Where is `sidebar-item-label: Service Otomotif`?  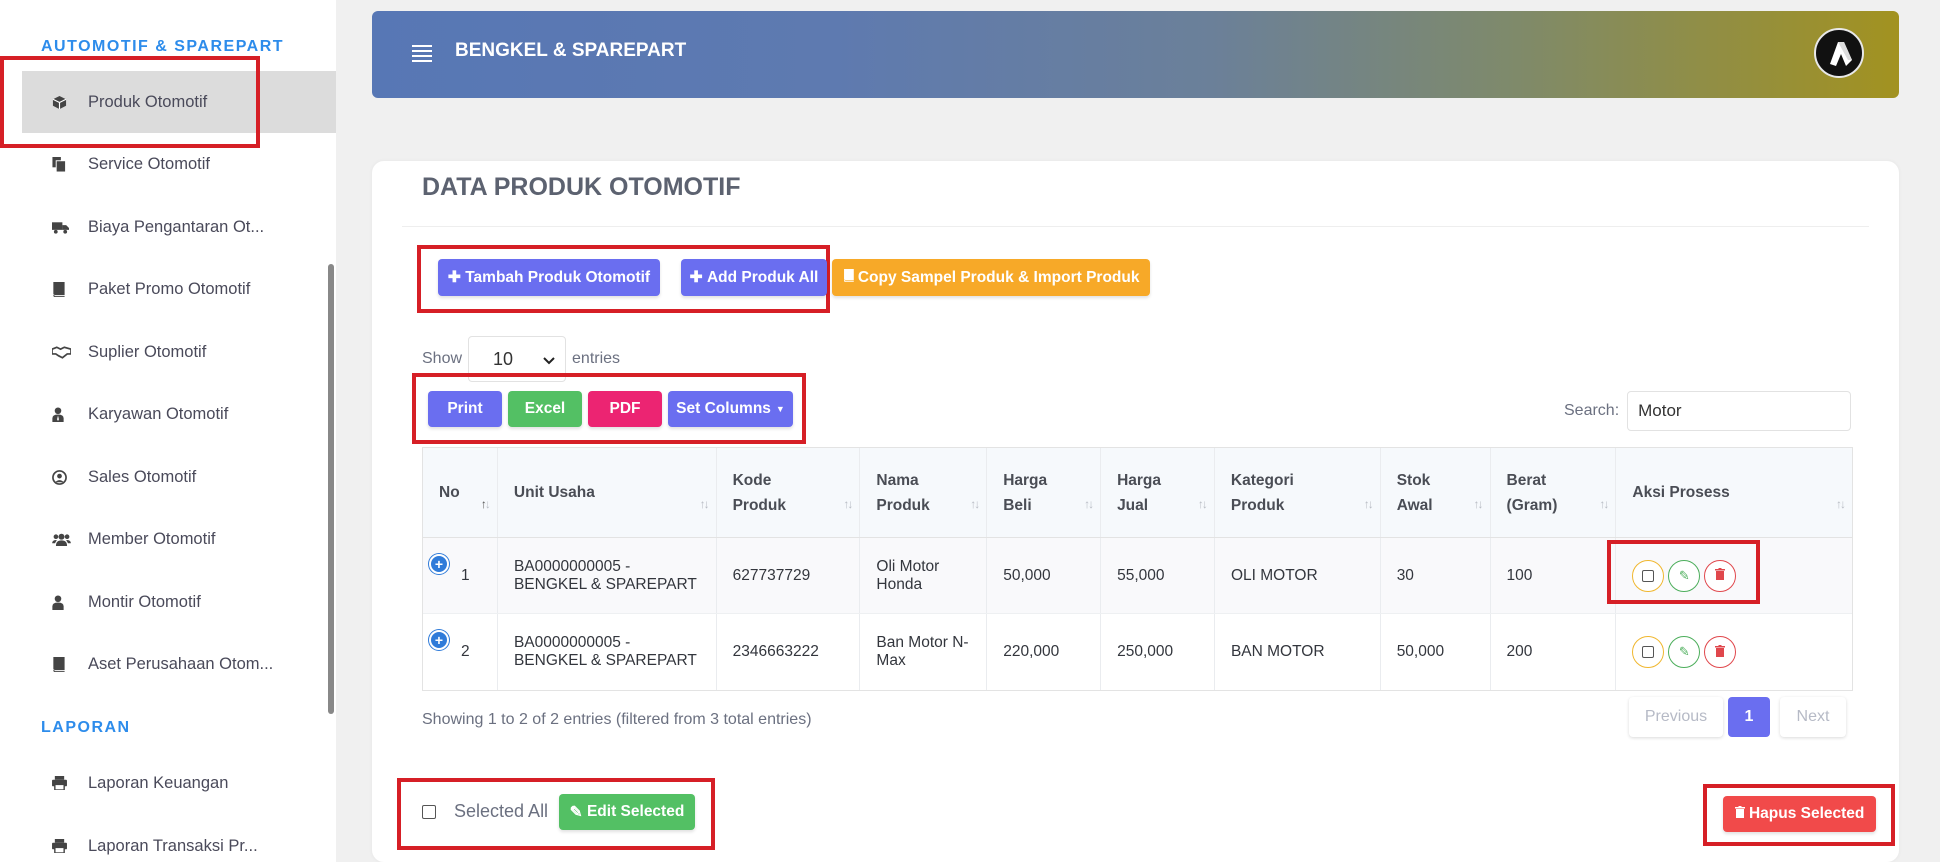
sidebar-item-label: Service Otomotif is located at coordinates (149, 163).